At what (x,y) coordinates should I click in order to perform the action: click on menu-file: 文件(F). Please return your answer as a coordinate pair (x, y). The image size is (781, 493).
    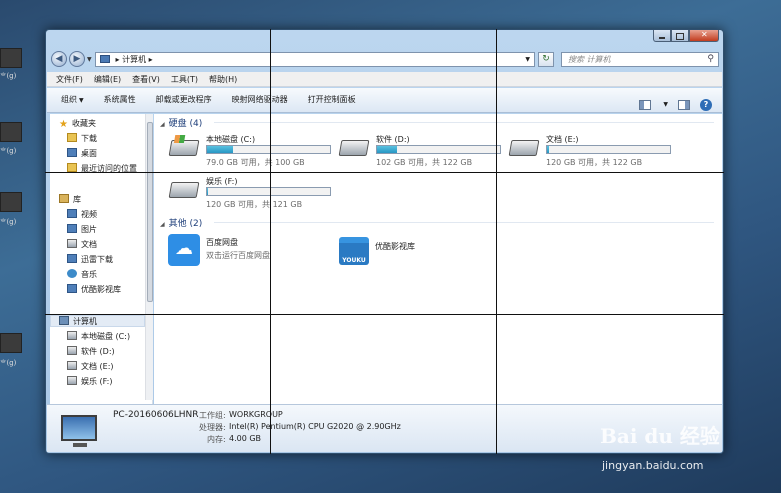
    Looking at the image, I should click on (69, 79).